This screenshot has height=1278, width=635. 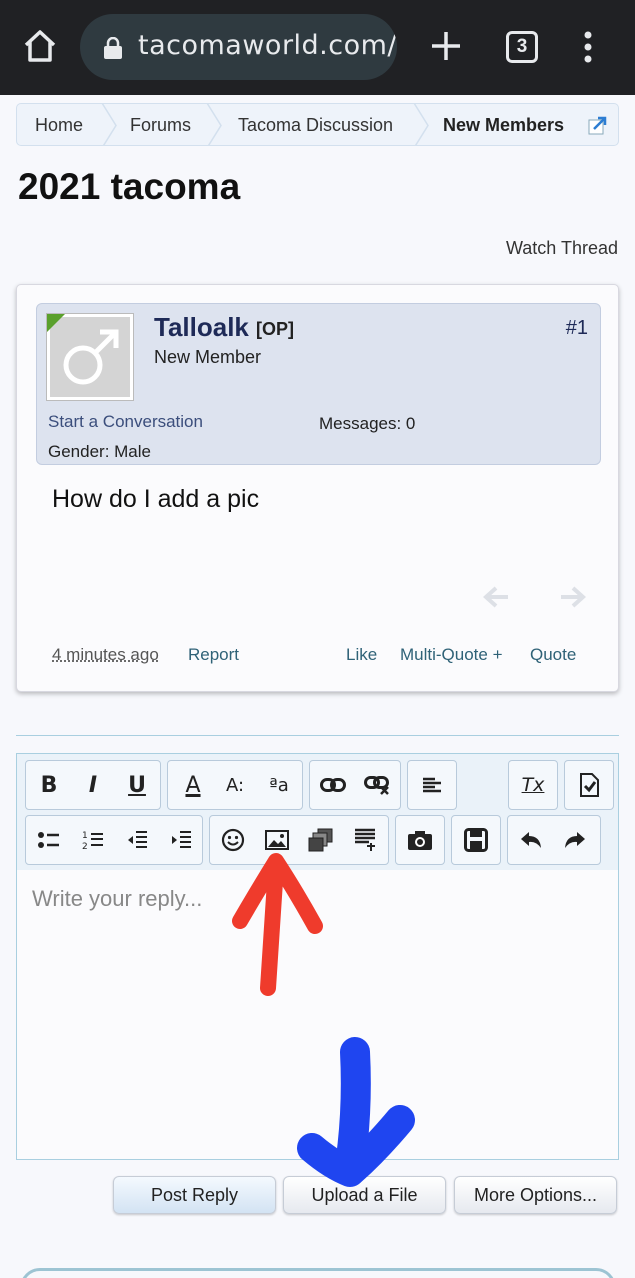 I want to click on camera-icon, so click(x=420, y=840).